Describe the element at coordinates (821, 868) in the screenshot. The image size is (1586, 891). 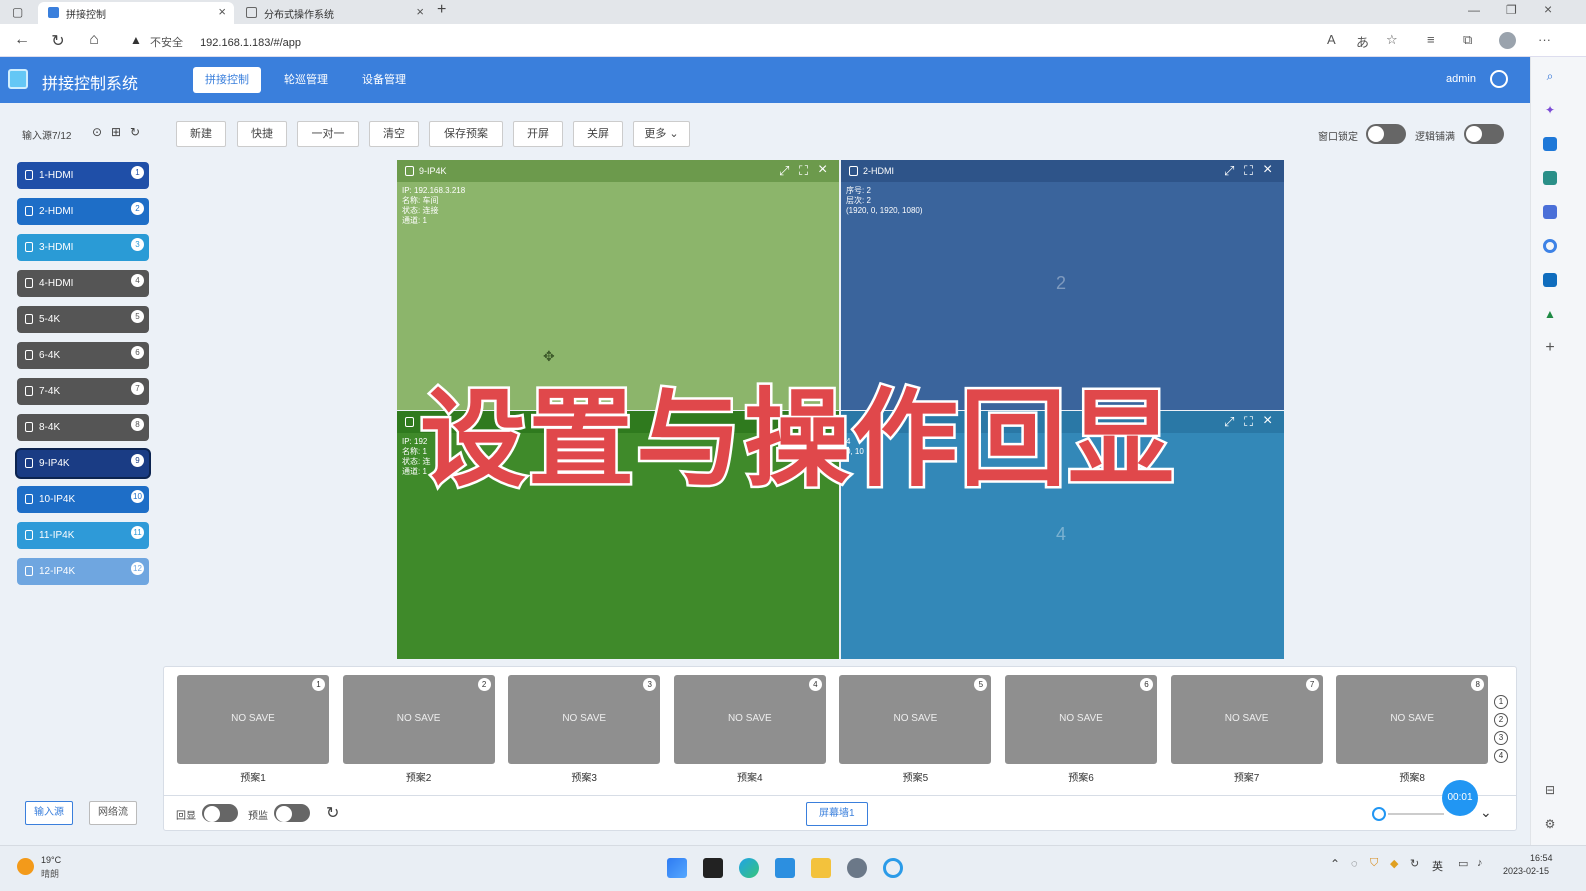
I see `file-explorer-icon` at that location.